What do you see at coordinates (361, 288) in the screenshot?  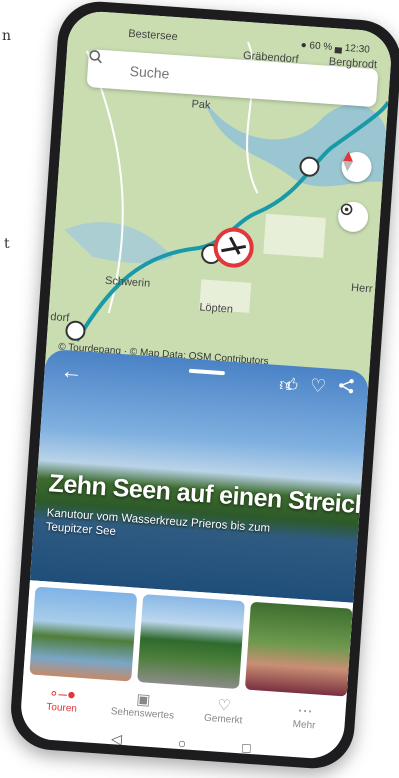 I see `map-label: Herr` at bounding box center [361, 288].